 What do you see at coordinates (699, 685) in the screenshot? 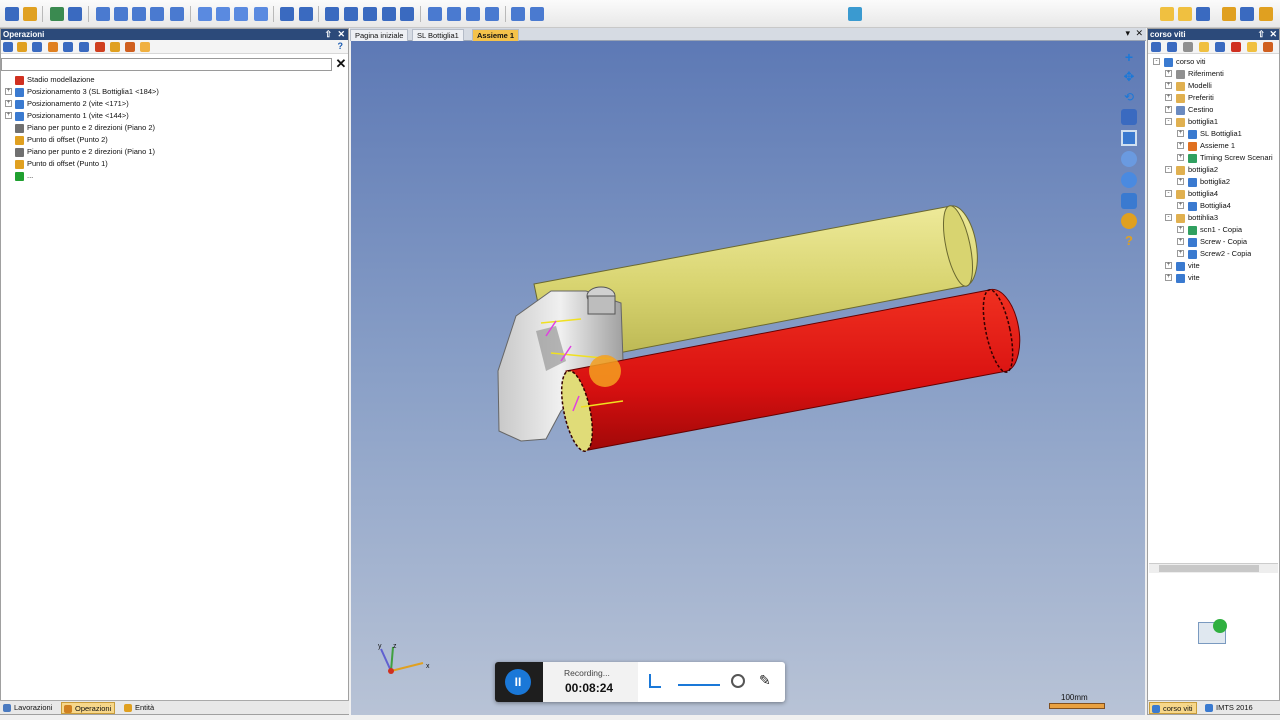
I see `volume-slider` at bounding box center [699, 685].